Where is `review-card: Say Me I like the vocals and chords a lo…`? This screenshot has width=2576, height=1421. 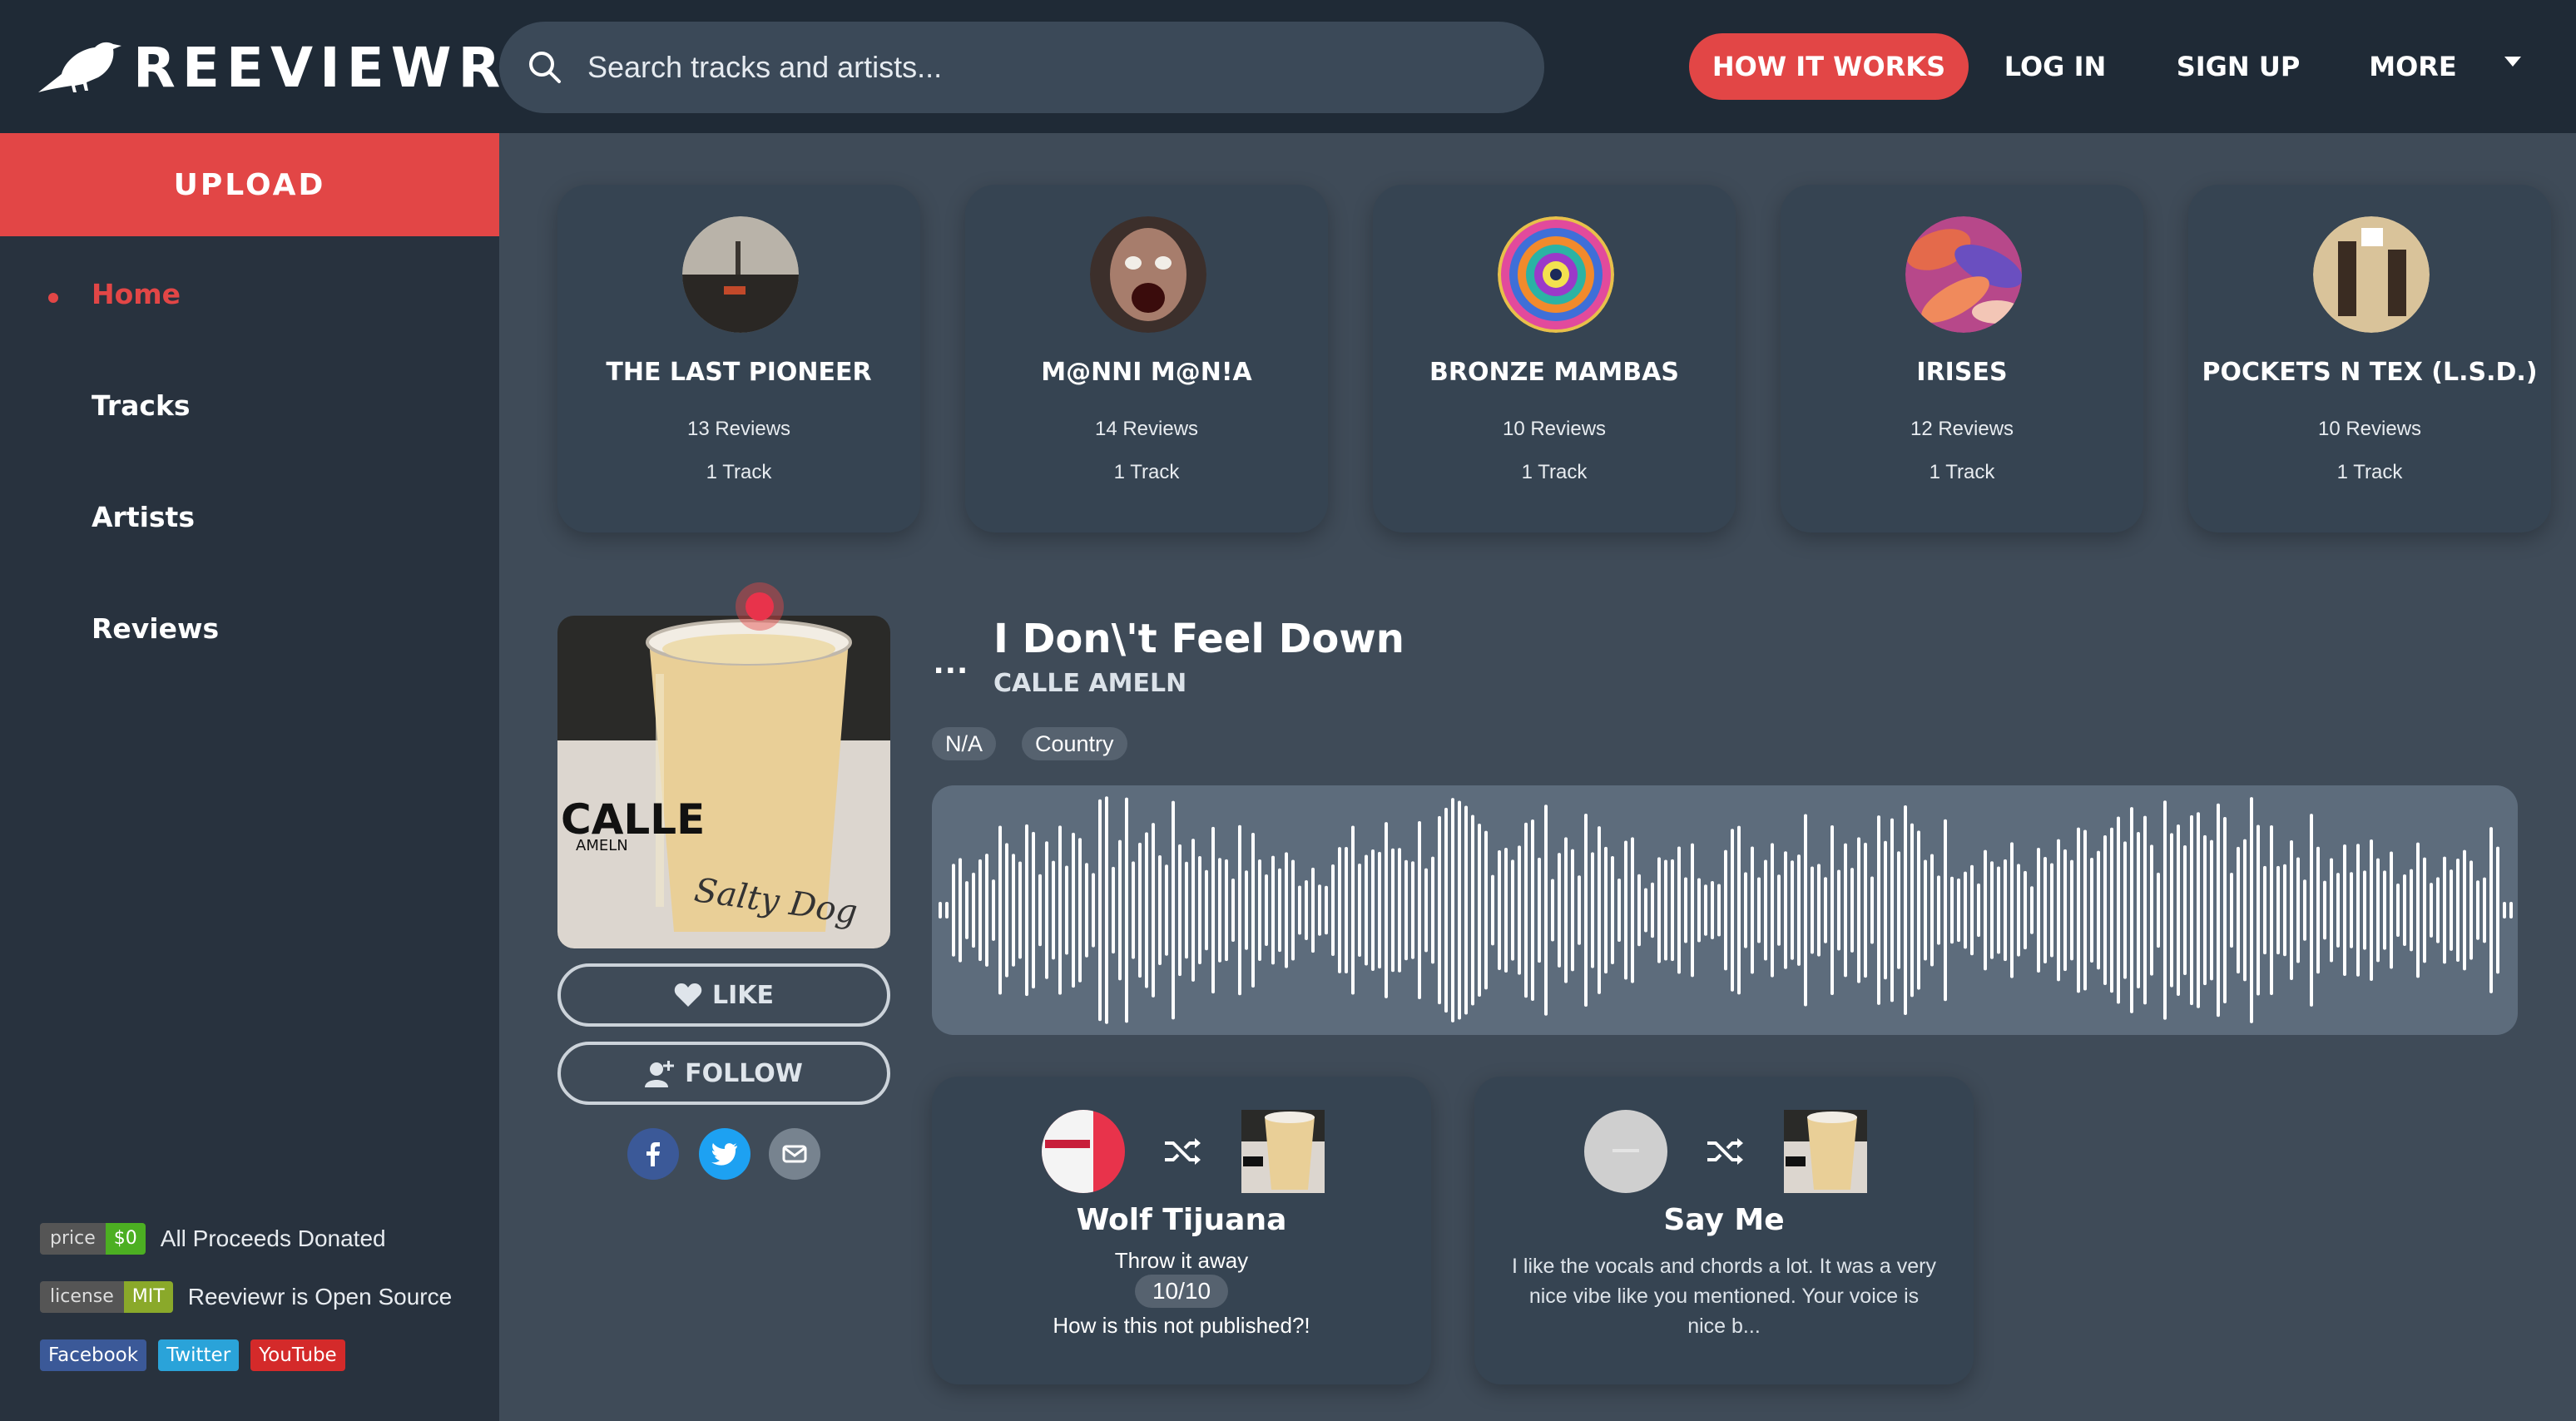 review-card: Say Me I like the vocals and chords a lo… is located at coordinates (1724, 1230).